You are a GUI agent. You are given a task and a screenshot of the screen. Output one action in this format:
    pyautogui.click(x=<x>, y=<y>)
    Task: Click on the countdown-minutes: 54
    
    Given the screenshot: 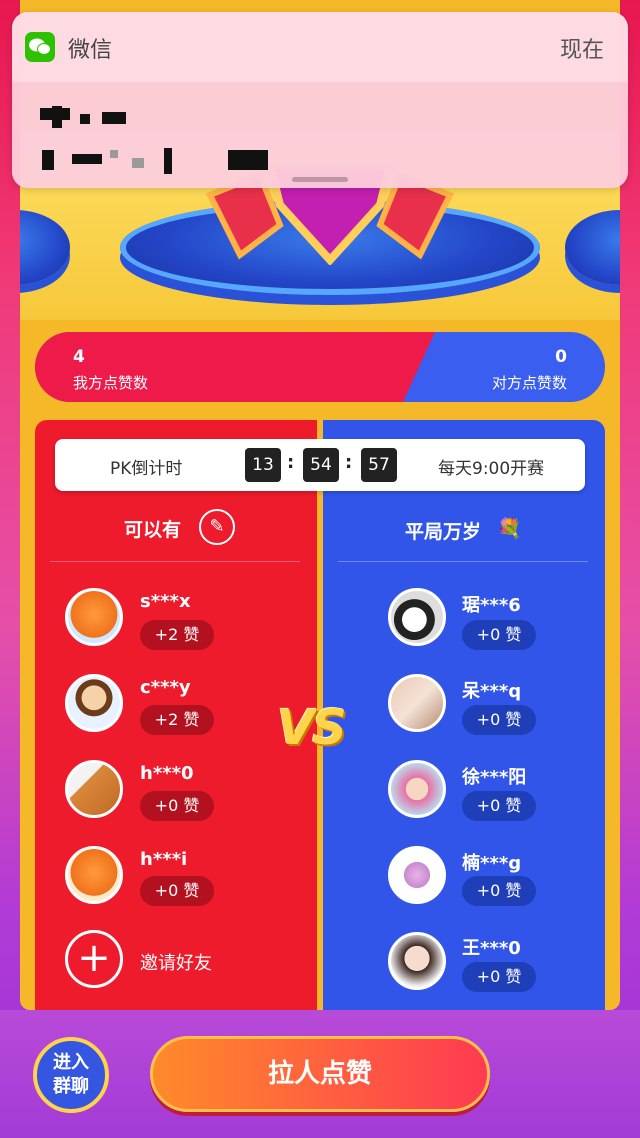 What is the action you would take?
    pyautogui.click(x=321, y=465)
    